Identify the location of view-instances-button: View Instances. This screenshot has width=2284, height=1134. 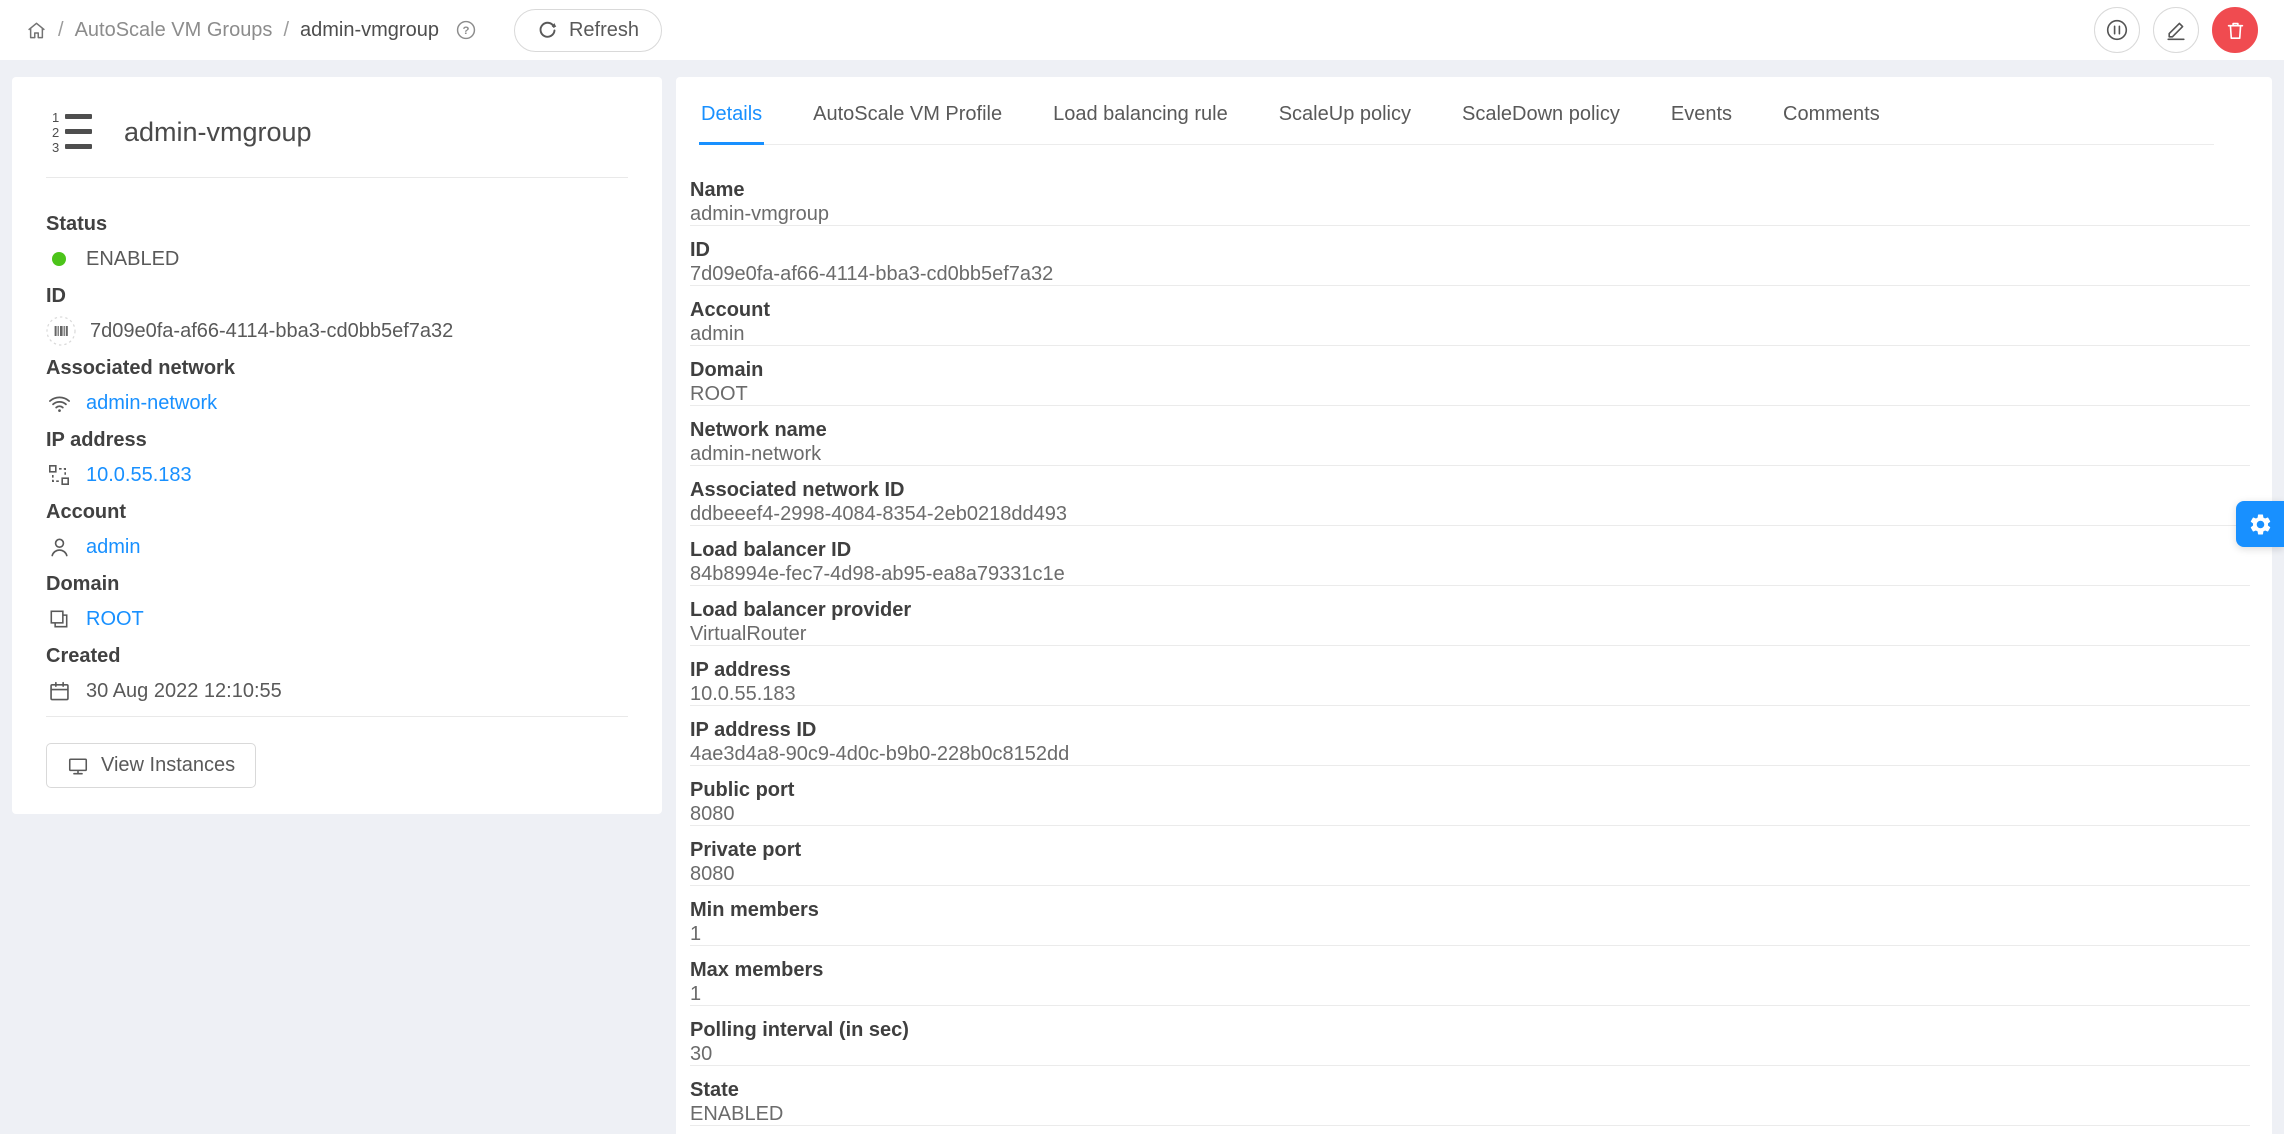
(151, 765).